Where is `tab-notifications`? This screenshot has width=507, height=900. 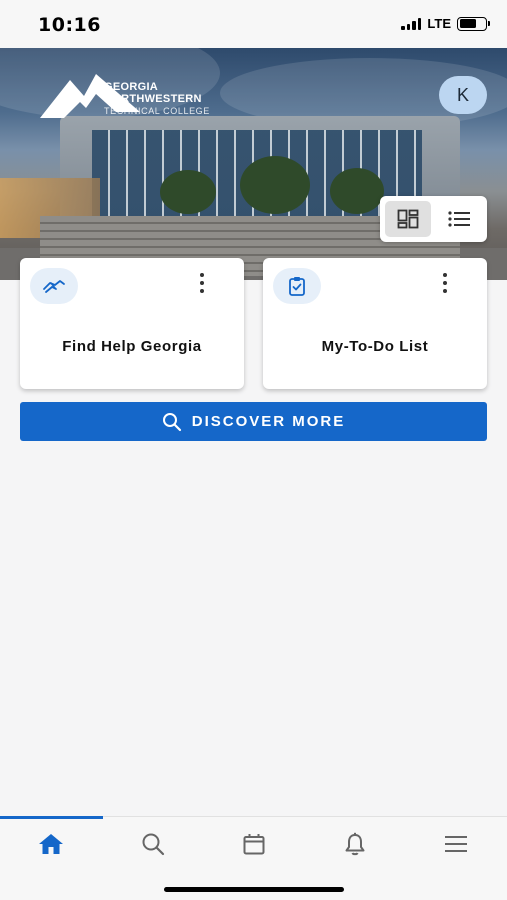
tab-notifications is located at coordinates (355, 844).